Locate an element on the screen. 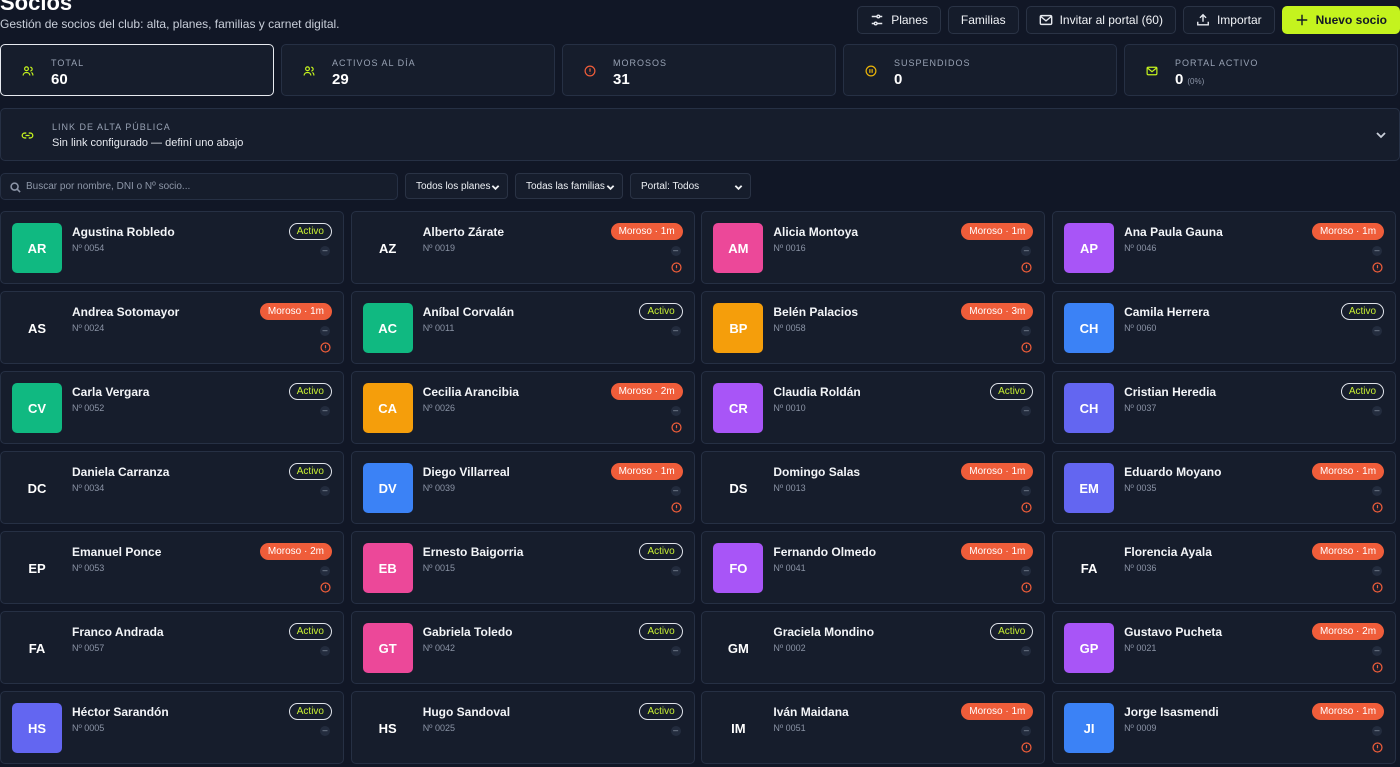 The height and width of the screenshot is (767, 1400). member-number: Nº 0016 is located at coordinates (789, 248).